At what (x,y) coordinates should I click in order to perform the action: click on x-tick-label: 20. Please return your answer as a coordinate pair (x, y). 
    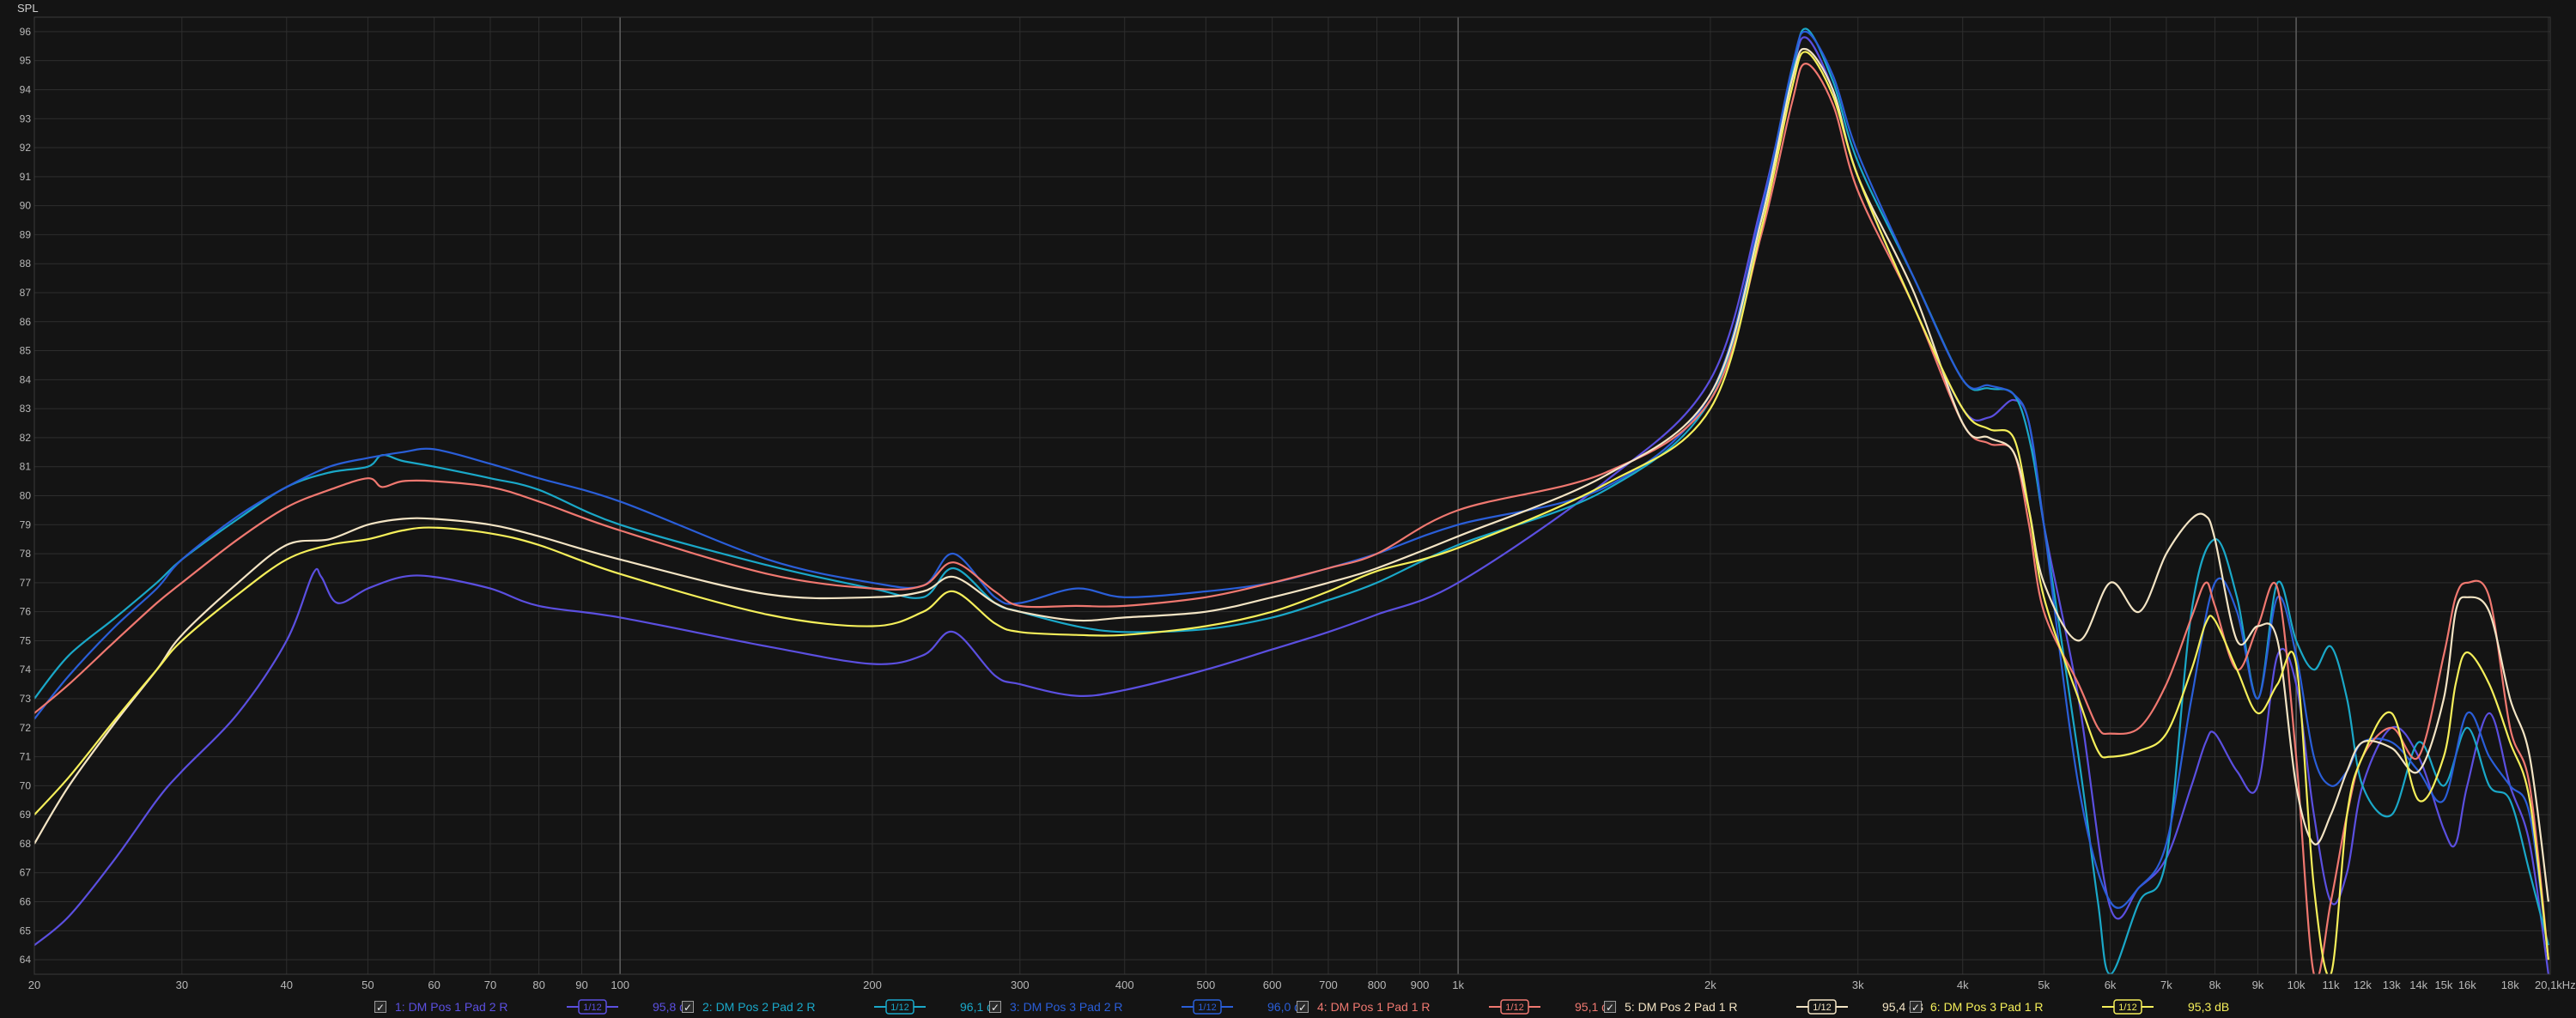
    Looking at the image, I should click on (34, 985).